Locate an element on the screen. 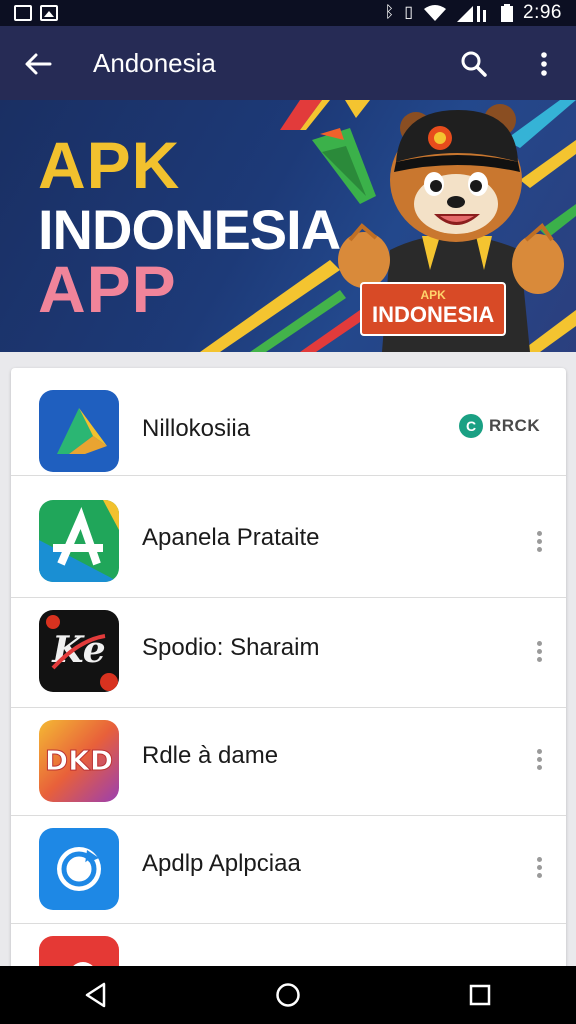  search-button is located at coordinates (474, 64).